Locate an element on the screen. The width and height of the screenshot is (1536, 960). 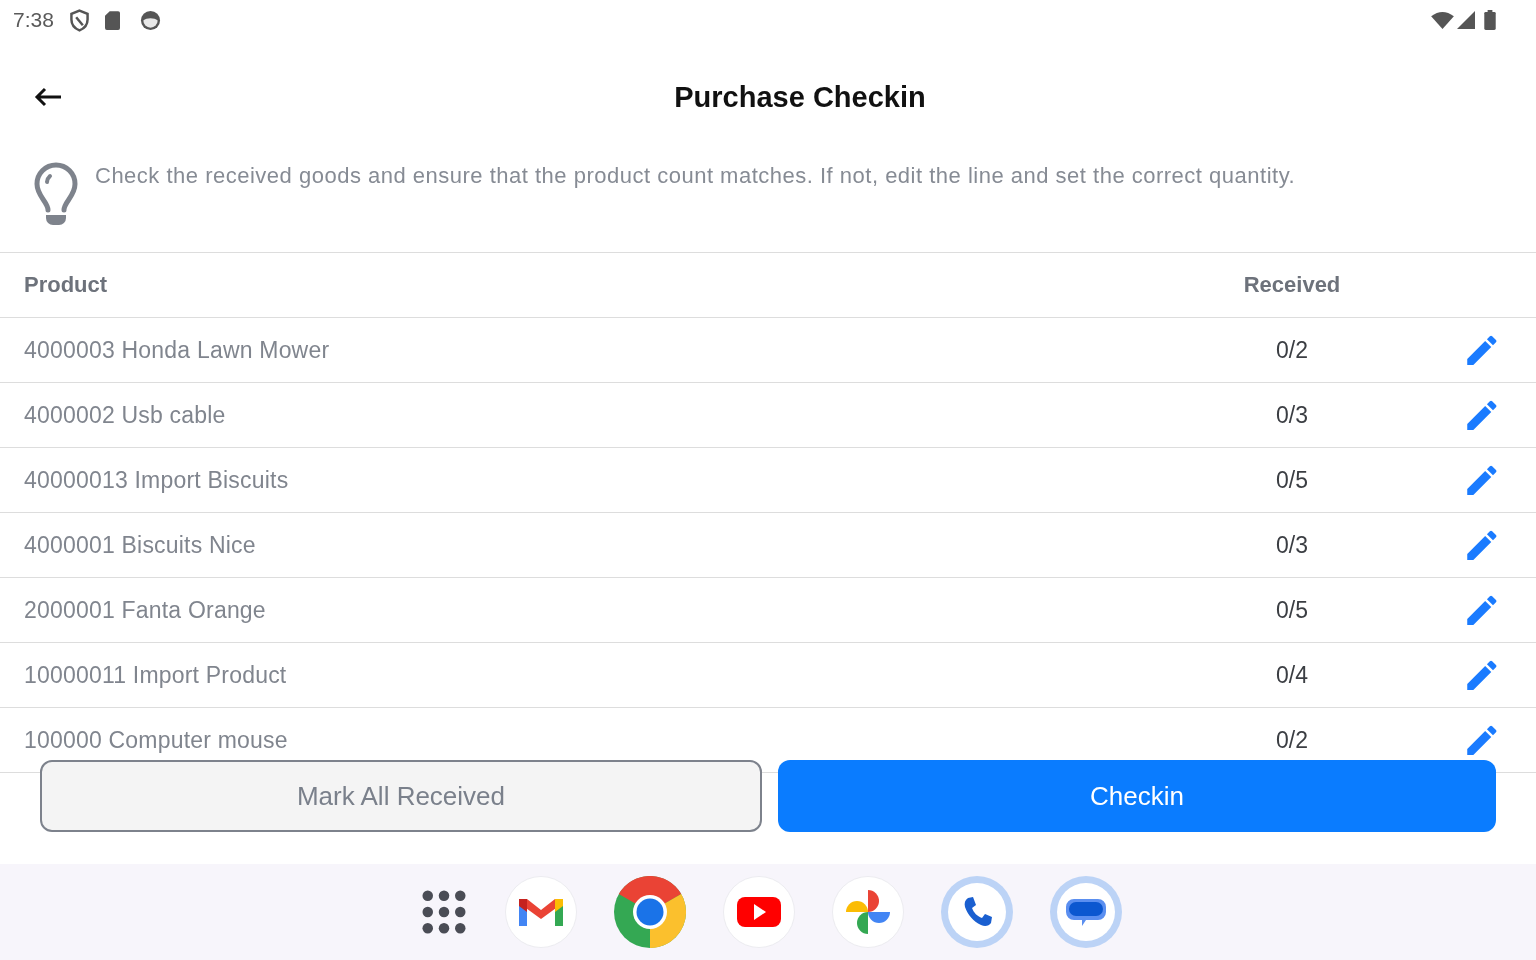
battery-icon is located at coordinates (1490, 20).